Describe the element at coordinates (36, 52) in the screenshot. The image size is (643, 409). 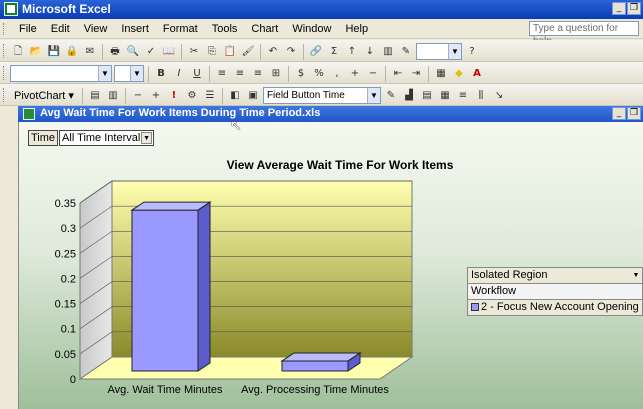
I see `open-icon: 📂` at that location.